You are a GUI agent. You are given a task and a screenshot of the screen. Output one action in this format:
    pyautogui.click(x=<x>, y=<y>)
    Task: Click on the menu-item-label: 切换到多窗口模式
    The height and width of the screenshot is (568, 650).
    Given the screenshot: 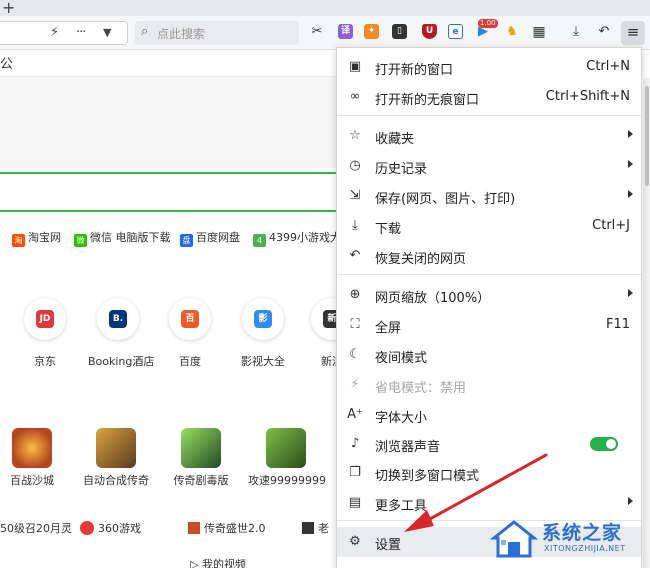 What is the action you would take?
    pyautogui.click(x=427, y=476)
    